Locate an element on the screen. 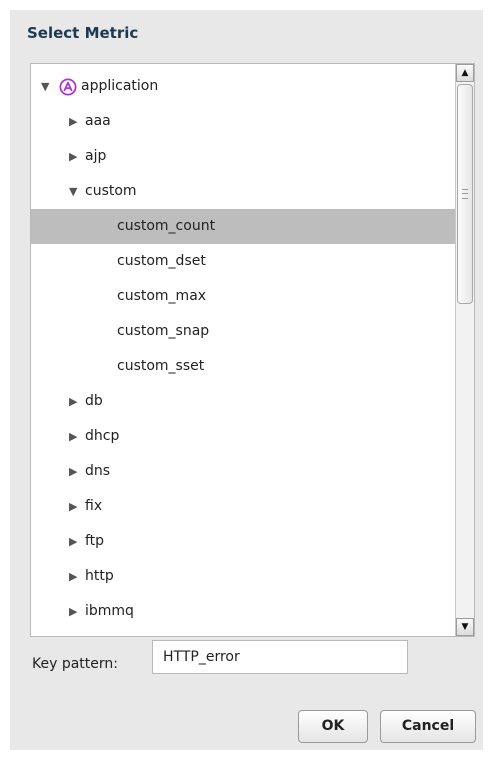 The height and width of the screenshot is (760, 493). tree-item-ajp: ▶ ajp is located at coordinates (243, 156).